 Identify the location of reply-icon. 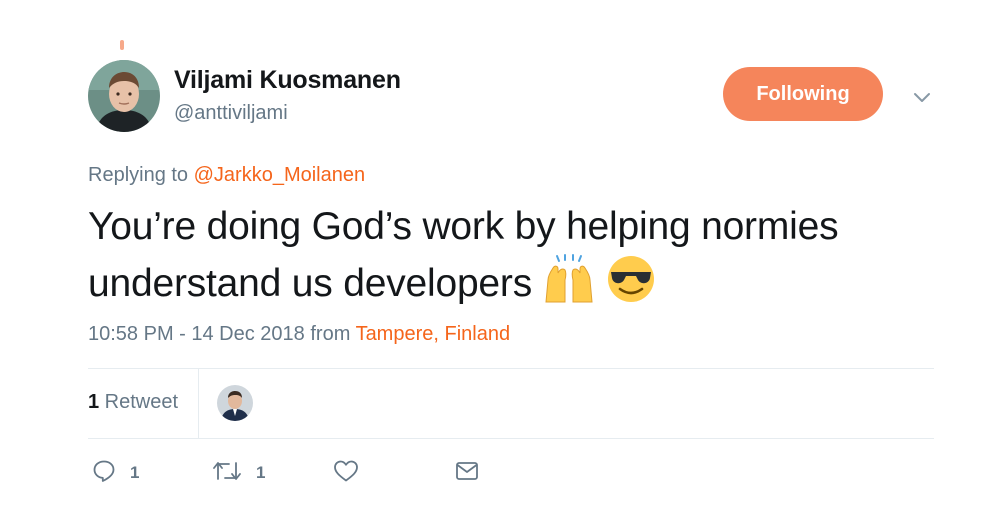
(104, 473).